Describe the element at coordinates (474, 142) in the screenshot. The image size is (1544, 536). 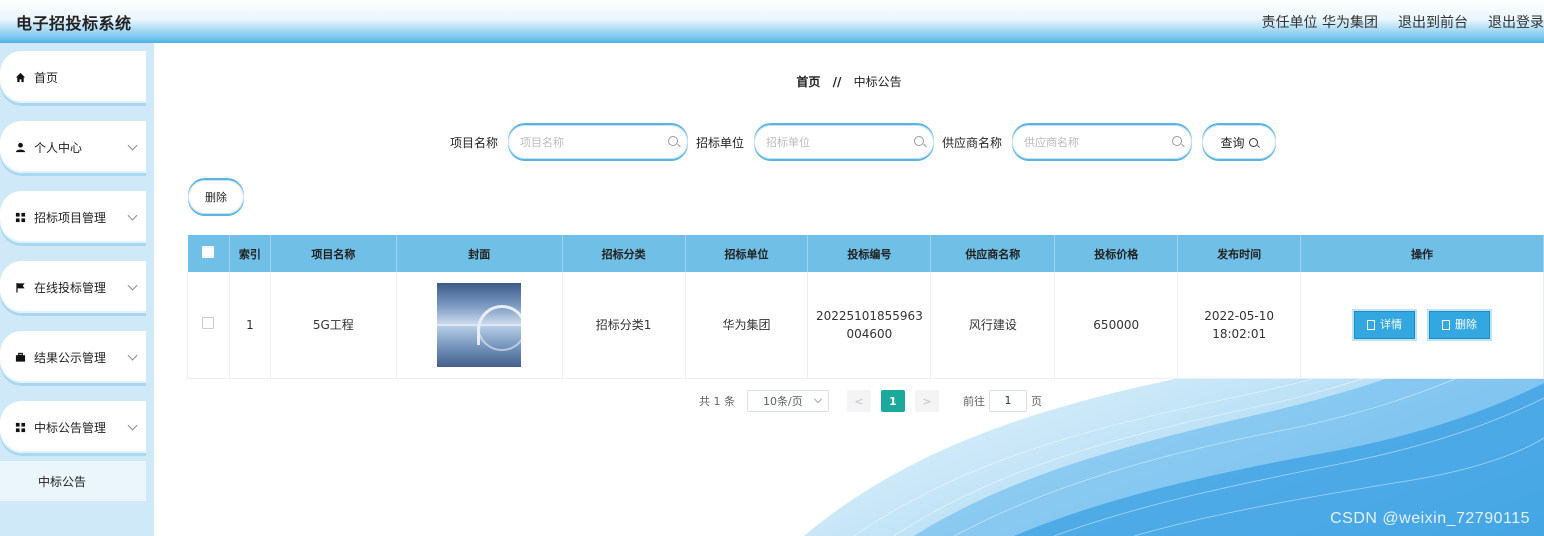
I see `project-name-label: 项目名称` at that location.